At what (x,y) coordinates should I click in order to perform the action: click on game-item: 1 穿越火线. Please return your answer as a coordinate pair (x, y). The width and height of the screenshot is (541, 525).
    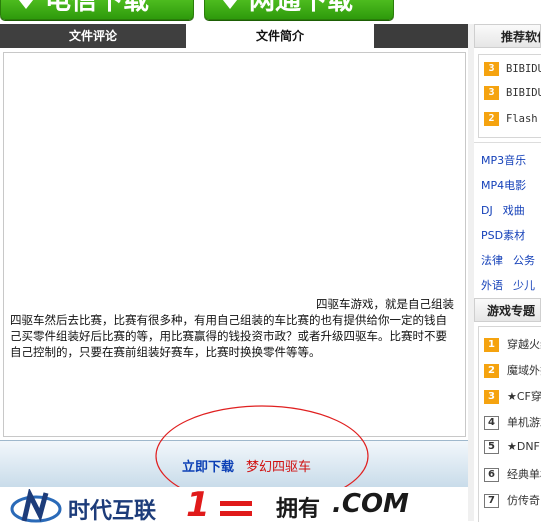
    Looking at the image, I should click on (512, 344).